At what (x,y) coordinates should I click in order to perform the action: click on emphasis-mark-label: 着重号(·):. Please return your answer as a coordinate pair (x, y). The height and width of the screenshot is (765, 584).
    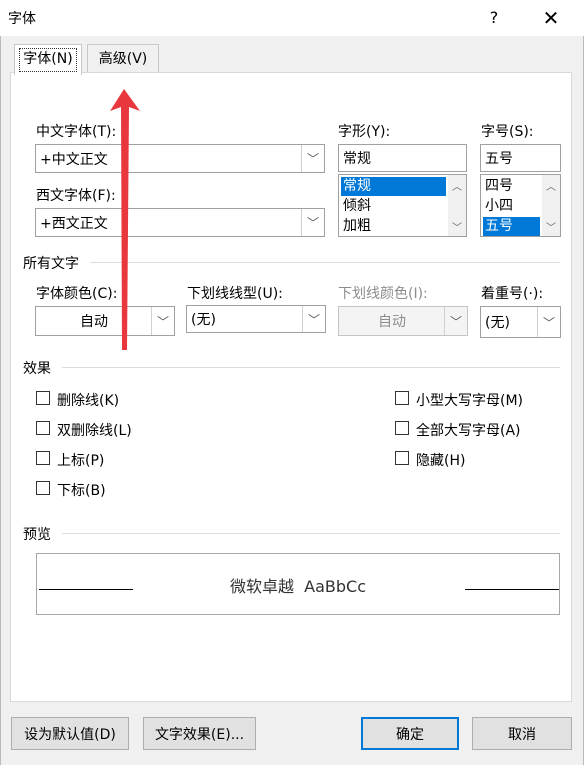
    Looking at the image, I should click on (512, 294).